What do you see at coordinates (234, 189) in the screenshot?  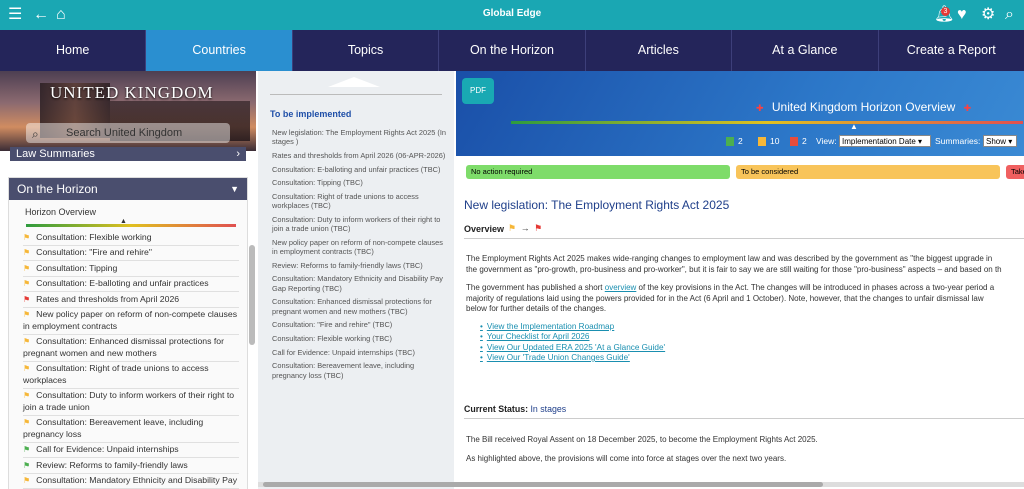 I see `chevron-down-icon: ▼` at bounding box center [234, 189].